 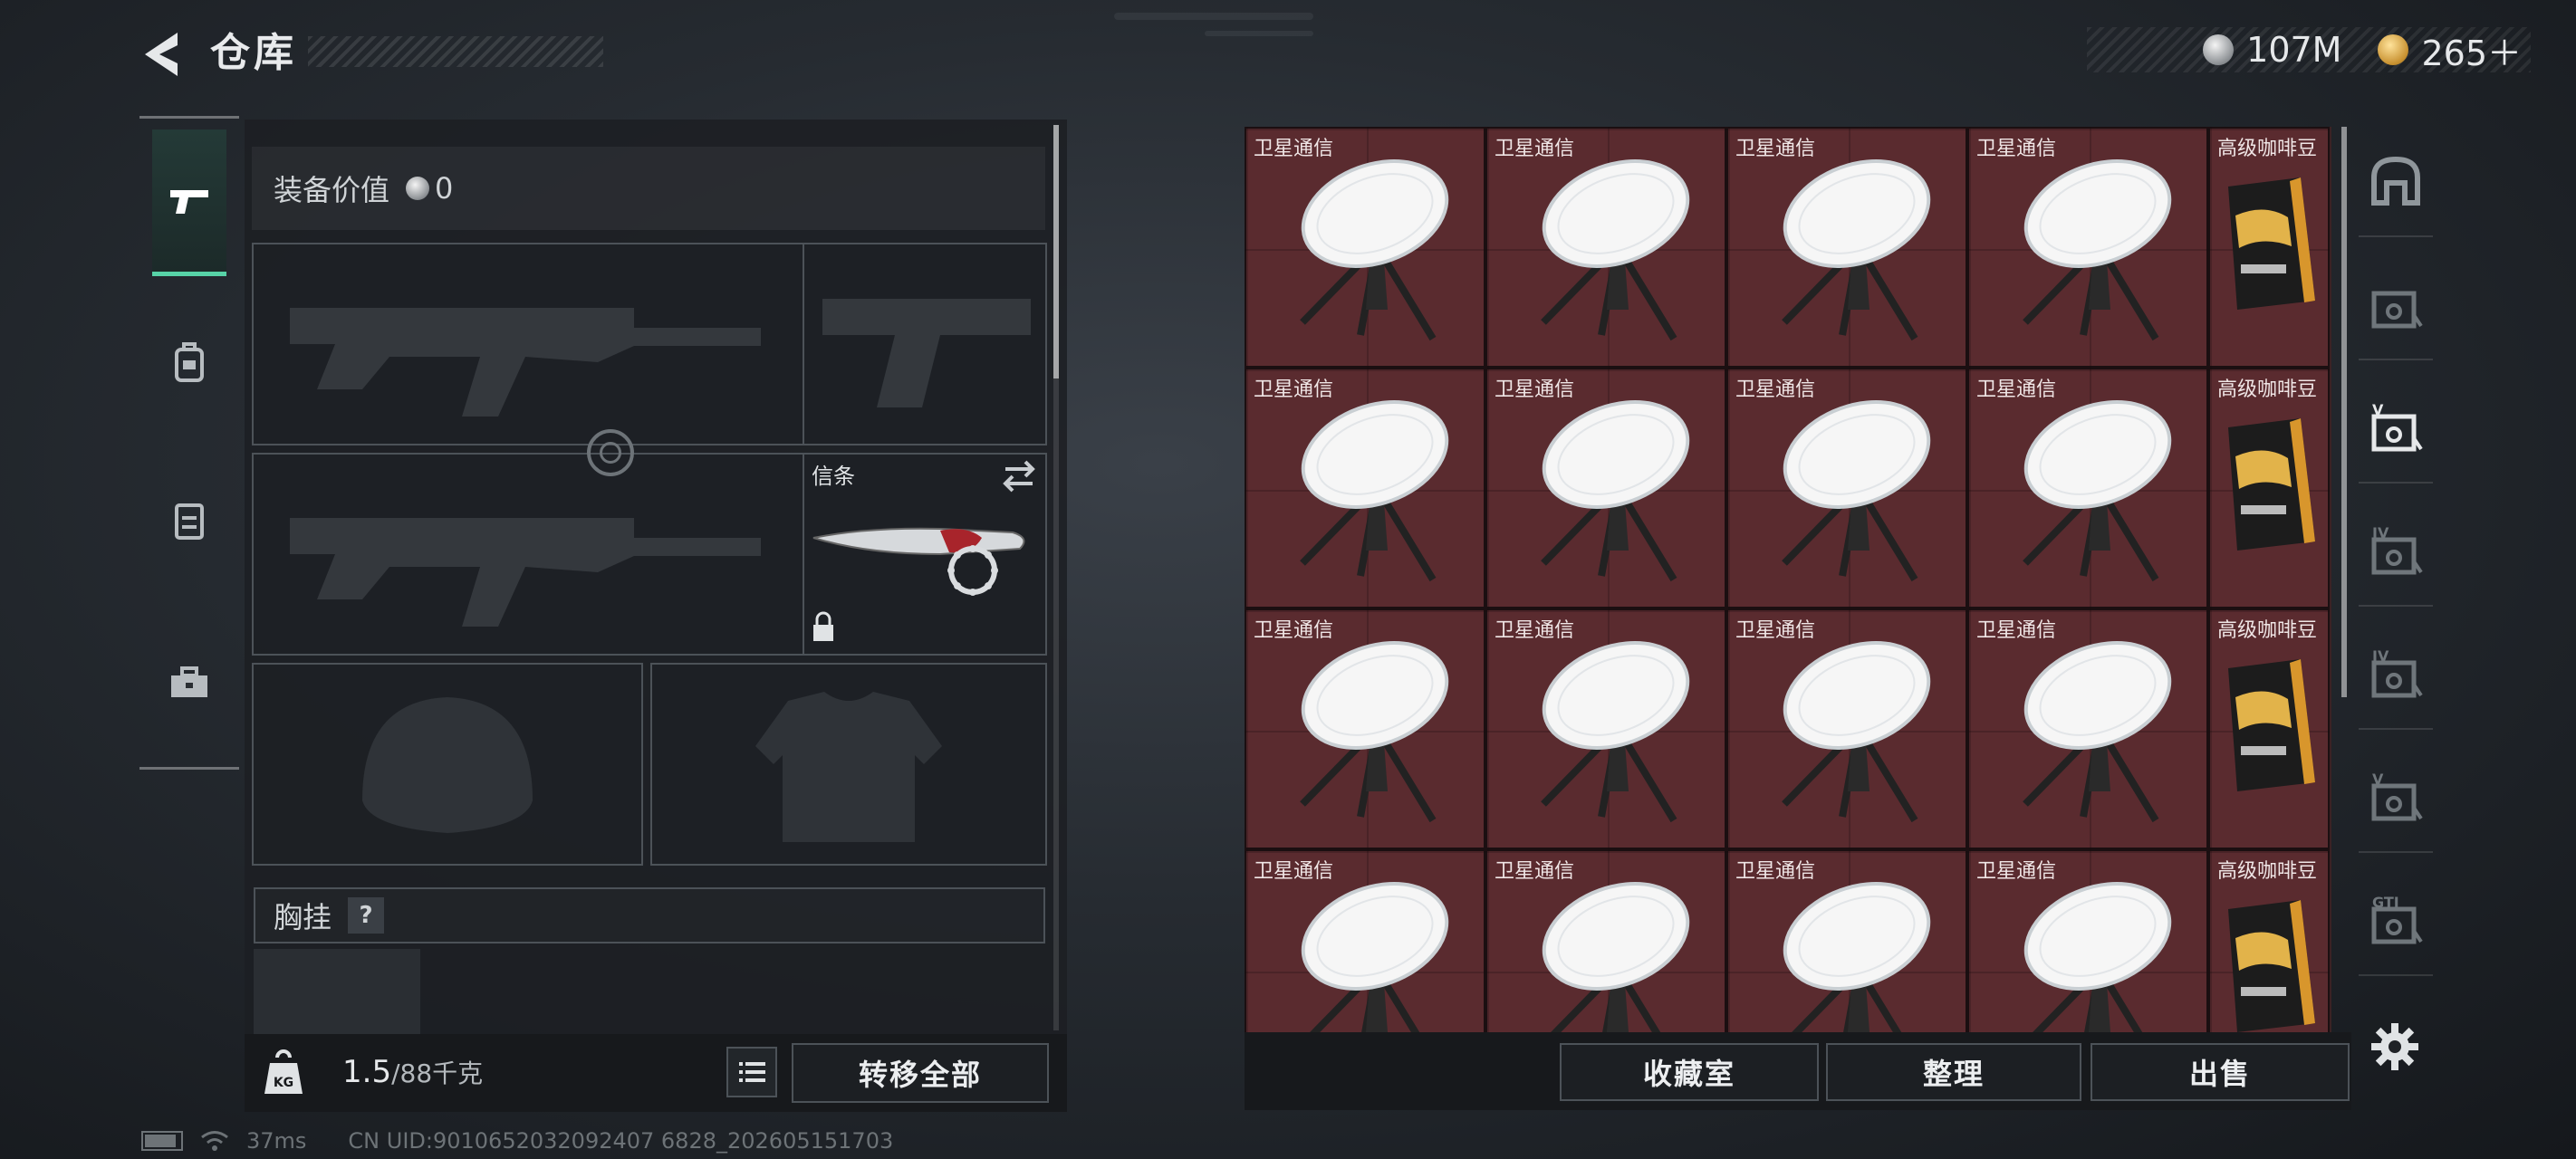 I want to click on backpack-icon, so click(x=189, y=362).